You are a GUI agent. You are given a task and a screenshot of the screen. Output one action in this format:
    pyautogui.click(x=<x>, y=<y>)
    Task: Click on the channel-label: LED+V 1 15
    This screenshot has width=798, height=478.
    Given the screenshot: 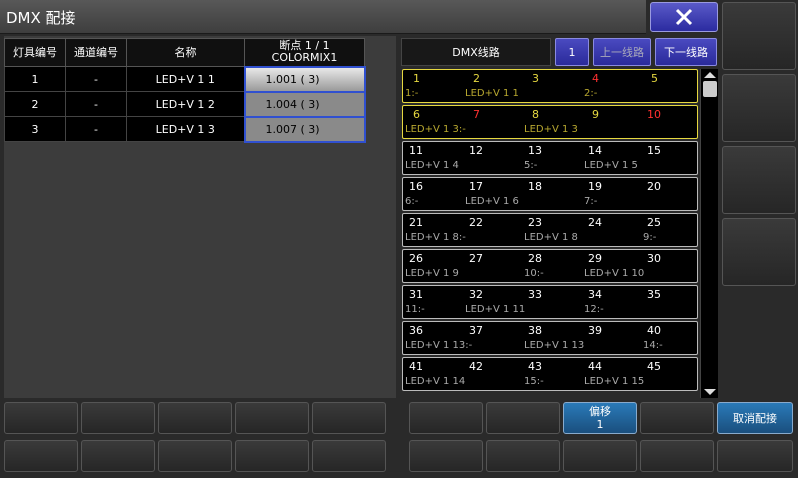 What is the action you would take?
    pyautogui.click(x=614, y=381)
    